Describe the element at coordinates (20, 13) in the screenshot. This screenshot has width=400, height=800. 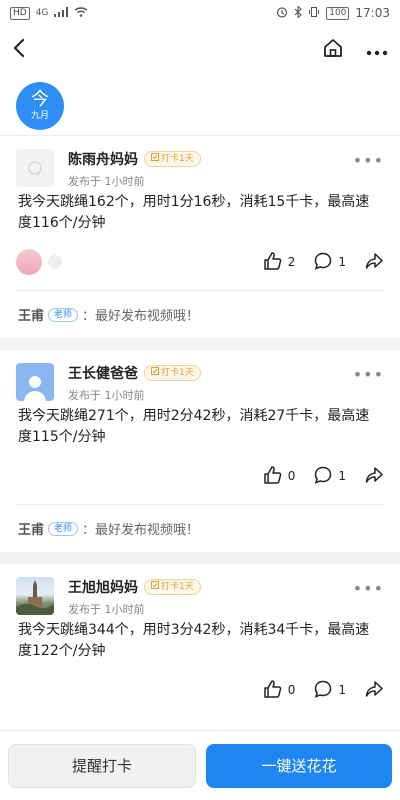
I see `hd-indicator: HD` at that location.